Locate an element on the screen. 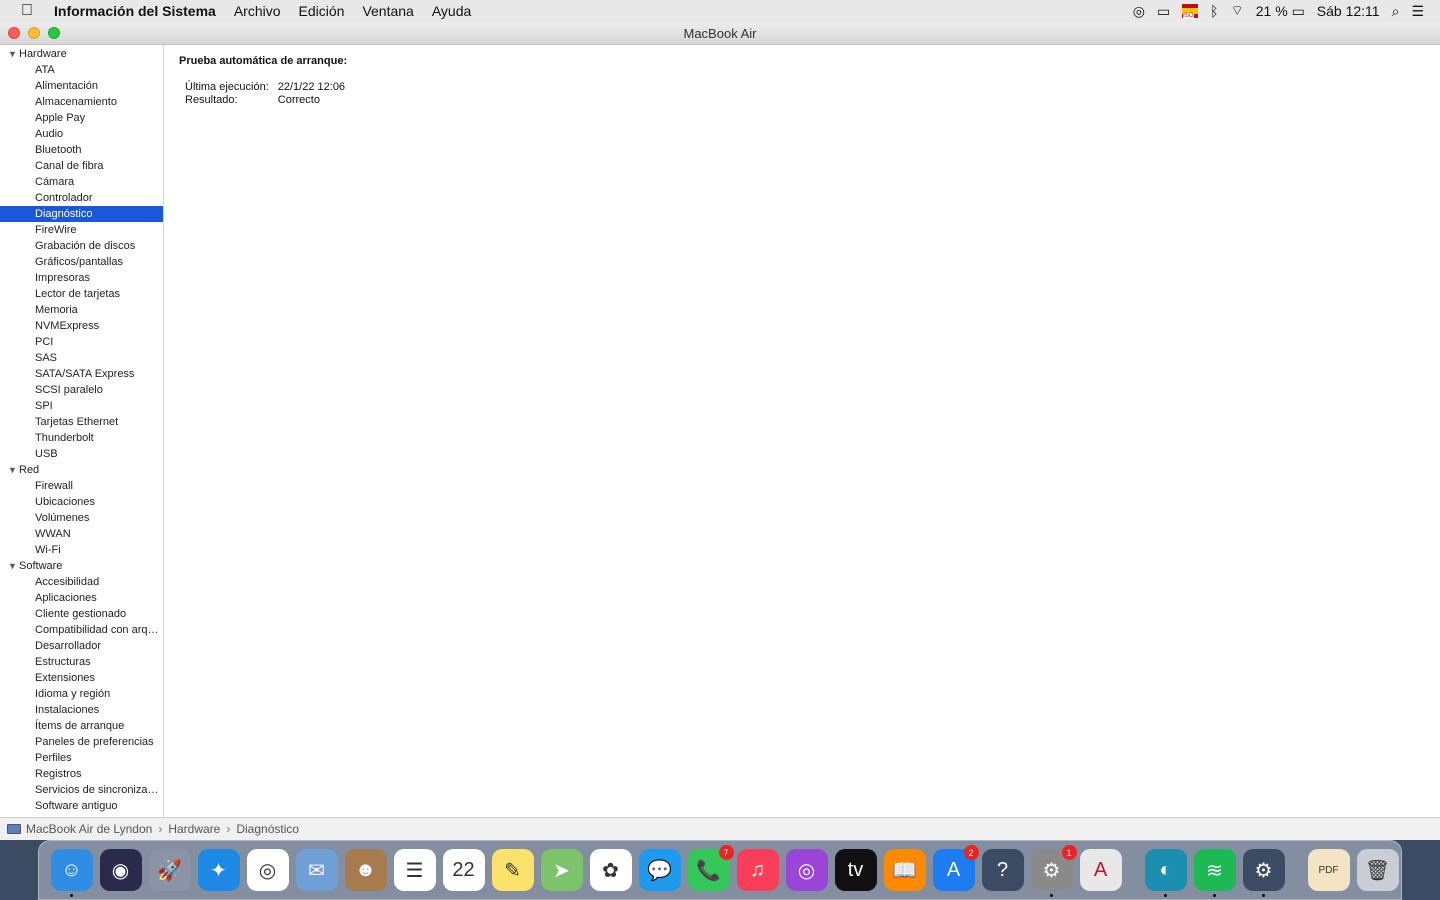 This screenshot has height=900, width=1440. sidebar-item: Canal de fibra is located at coordinates (81, 166).